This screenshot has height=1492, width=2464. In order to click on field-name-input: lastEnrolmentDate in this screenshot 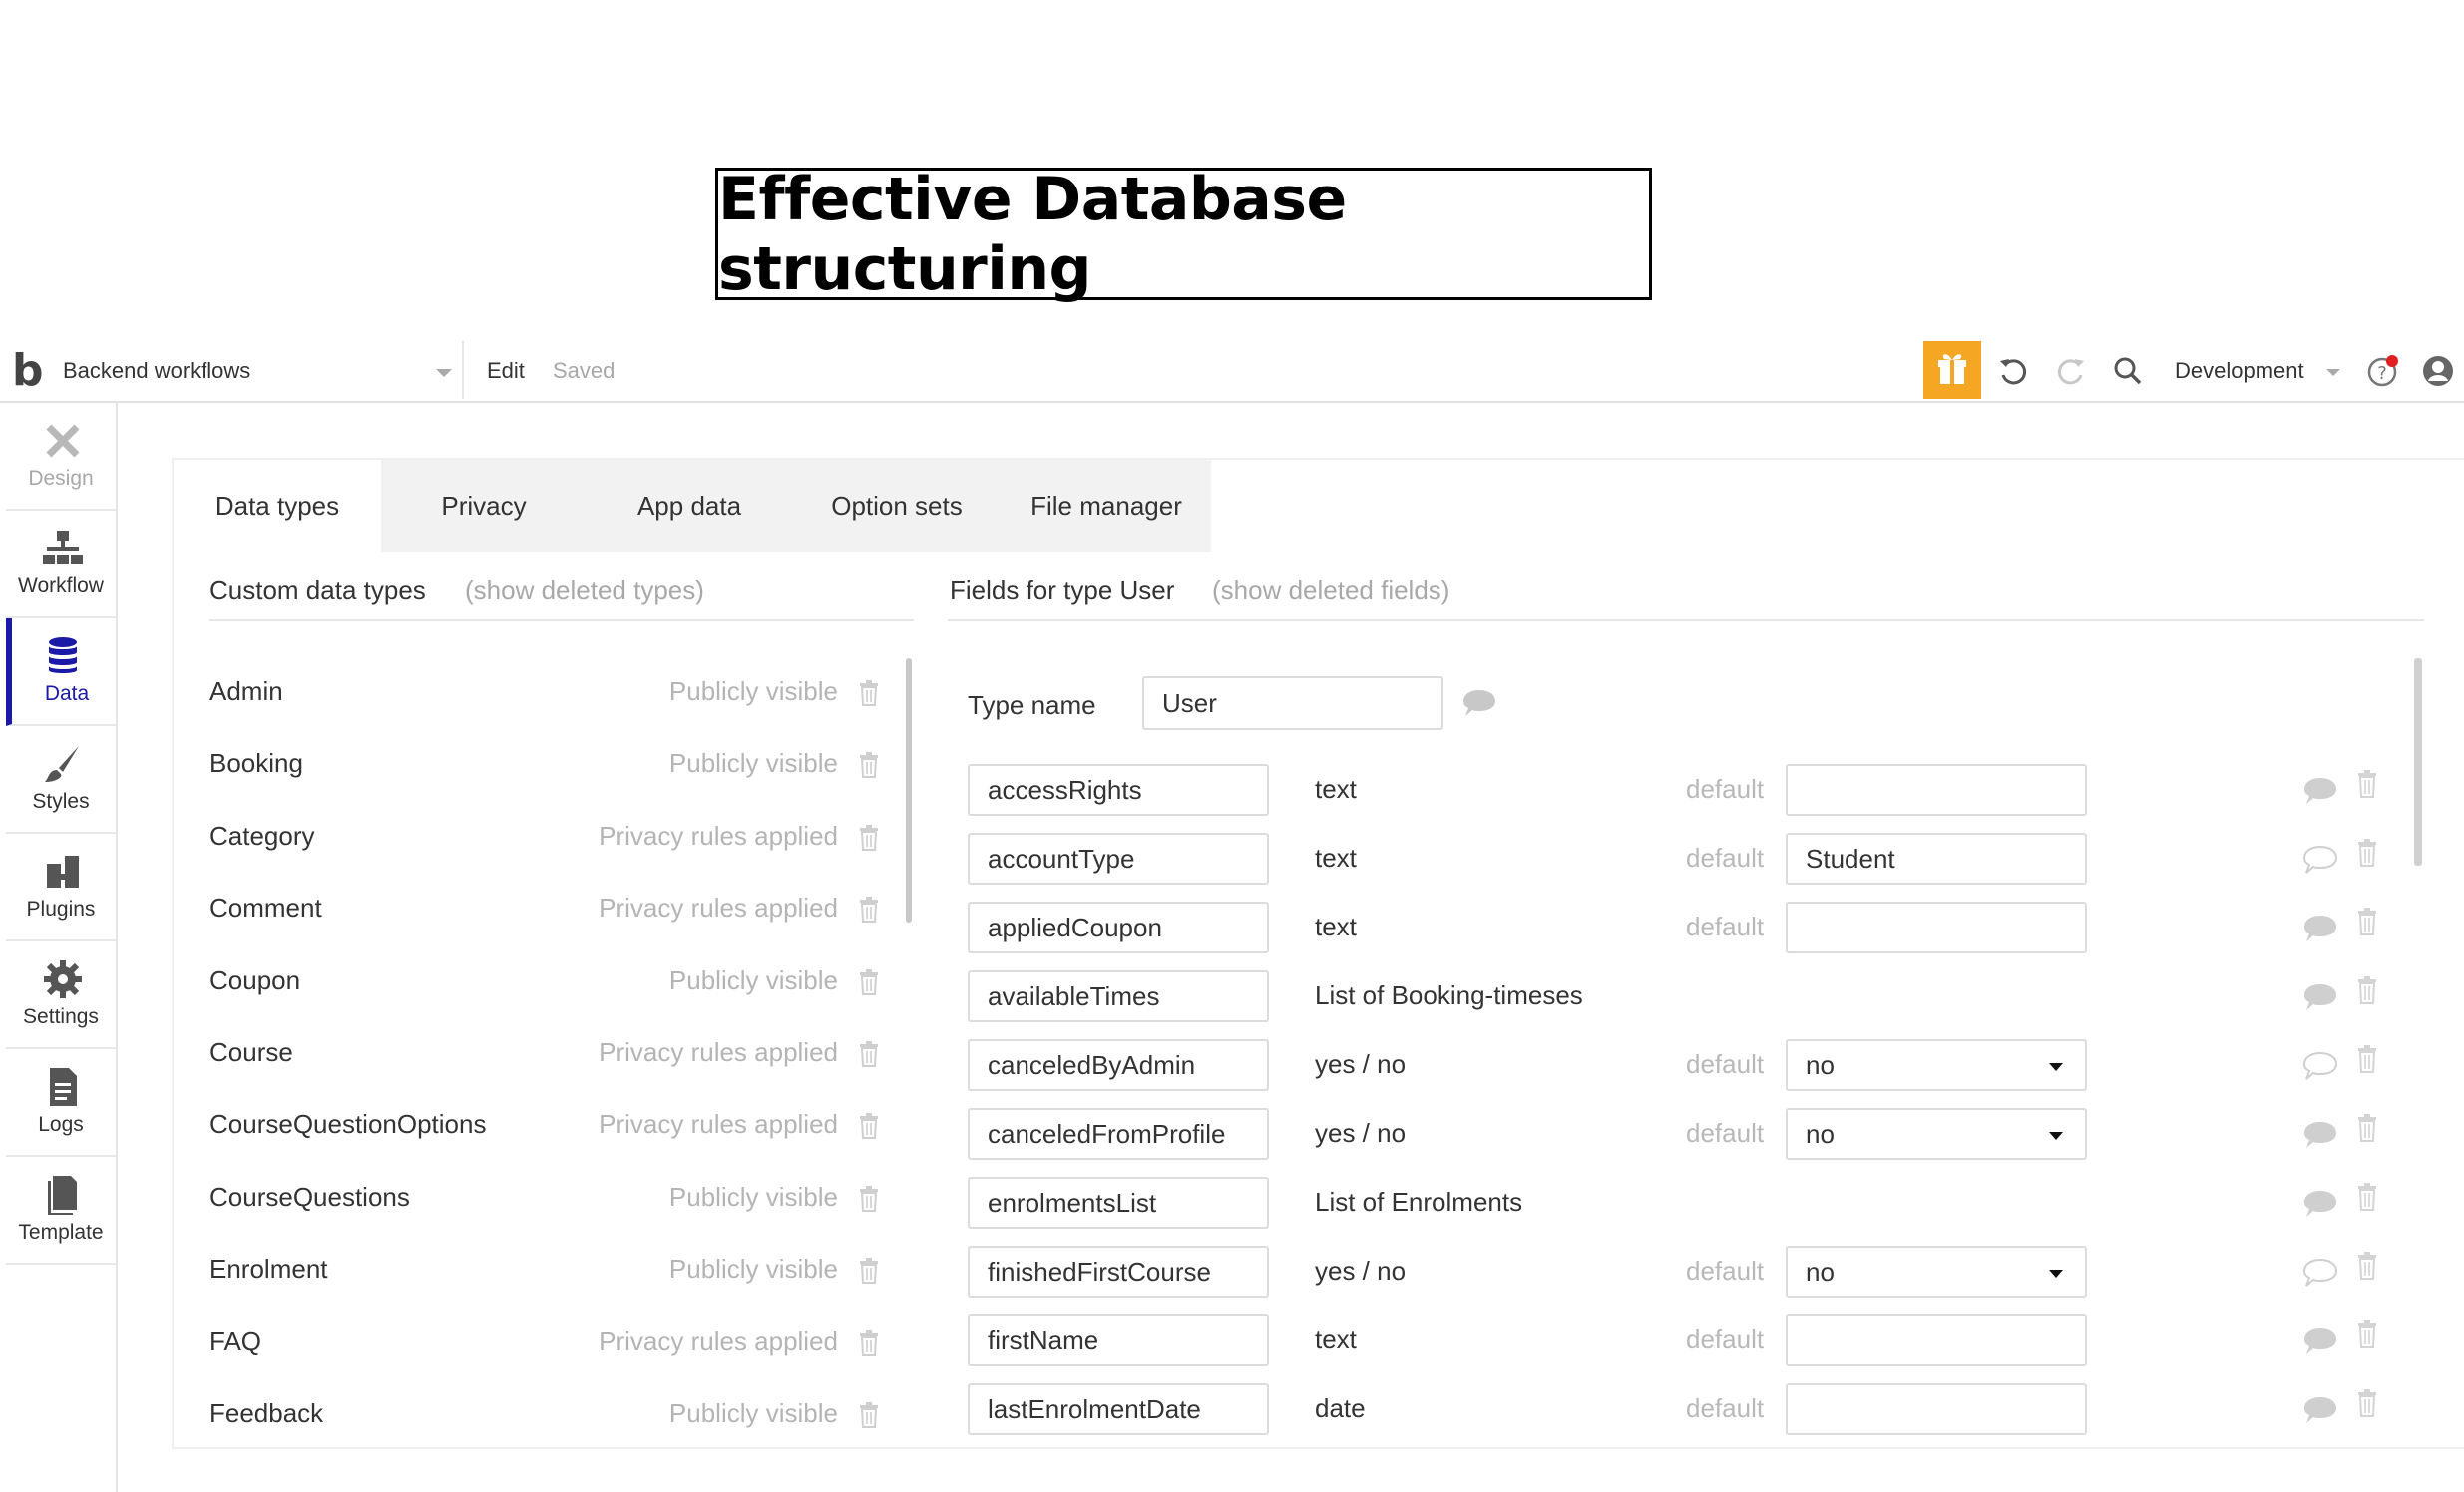, I will do `click(1118, 1409)`.